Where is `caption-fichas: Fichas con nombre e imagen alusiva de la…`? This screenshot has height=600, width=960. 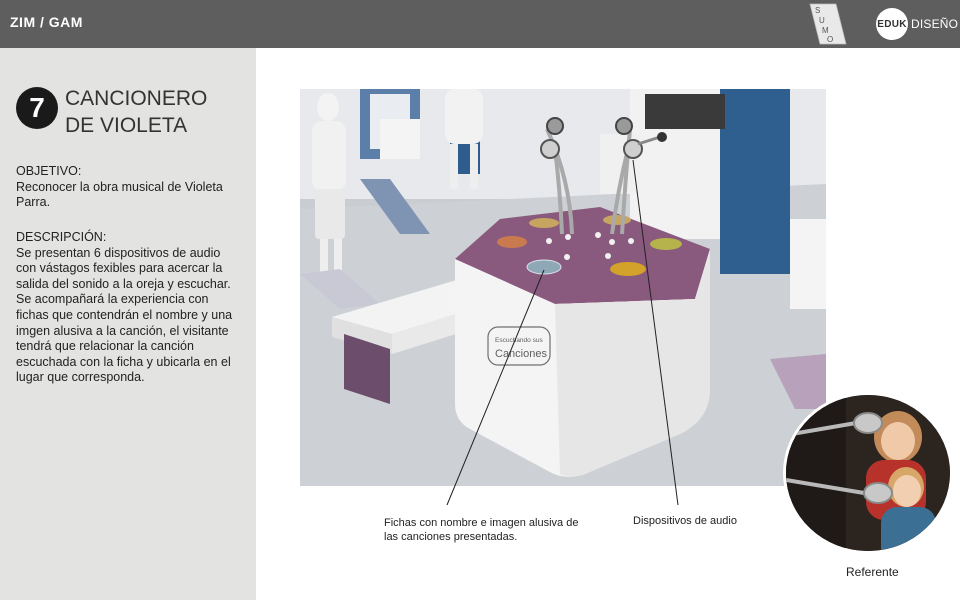
caption-fichas: Fichas con nombre e imagen alusiva de la… is located at coordinates (481, 530).